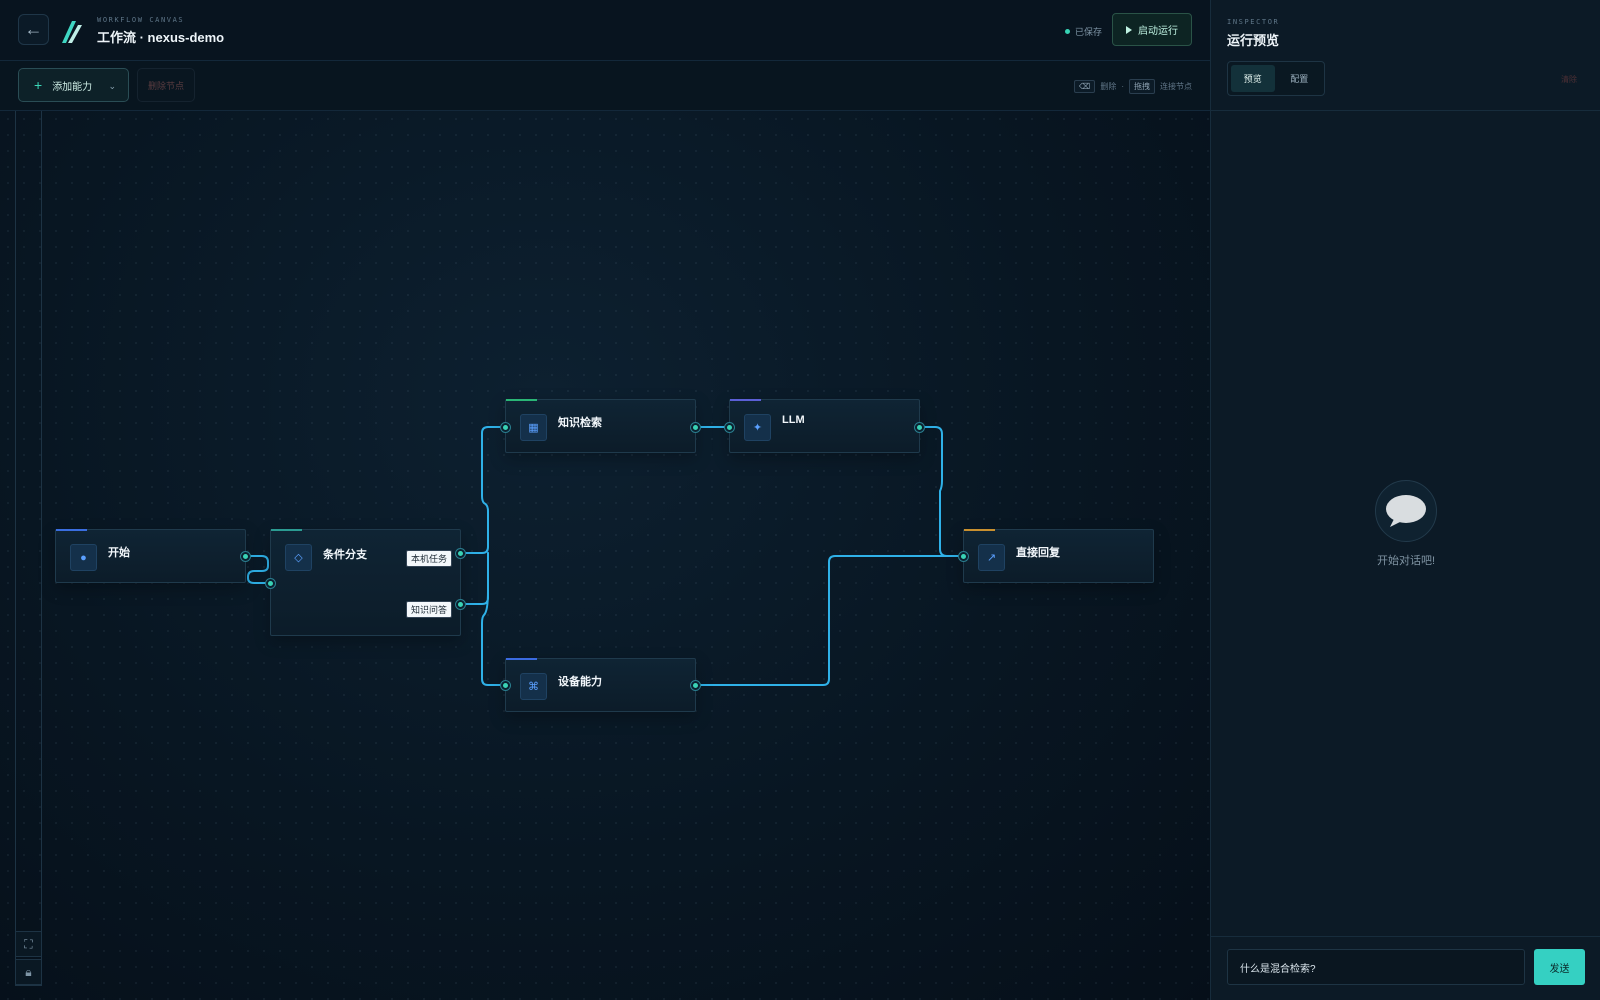  What do you see at coordinates (919, 427) in the screenshot?
I see `node-llm-output-port` at bounding box center [919, 427].